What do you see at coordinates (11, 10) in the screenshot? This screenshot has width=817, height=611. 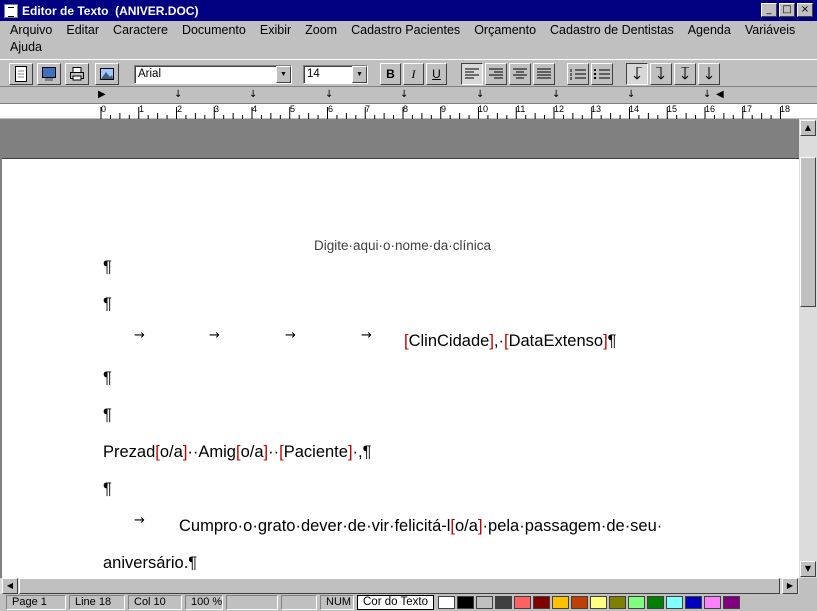 I see `document-app-icon` at bounding box center [11, 10].